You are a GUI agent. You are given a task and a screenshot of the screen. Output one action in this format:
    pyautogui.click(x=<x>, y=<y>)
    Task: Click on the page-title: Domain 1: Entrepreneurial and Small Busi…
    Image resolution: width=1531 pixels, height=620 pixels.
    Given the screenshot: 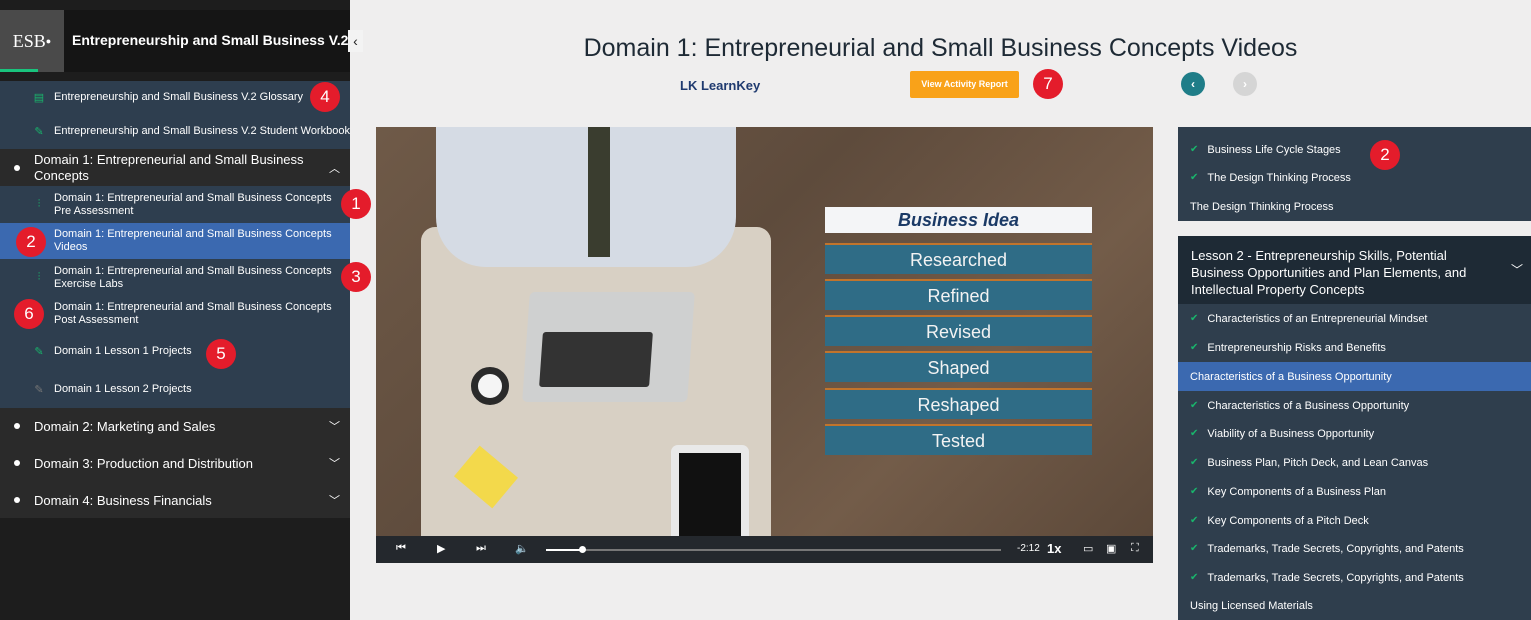 What is the action you would take?
    pyautogui.click(x=940, y=48)
    